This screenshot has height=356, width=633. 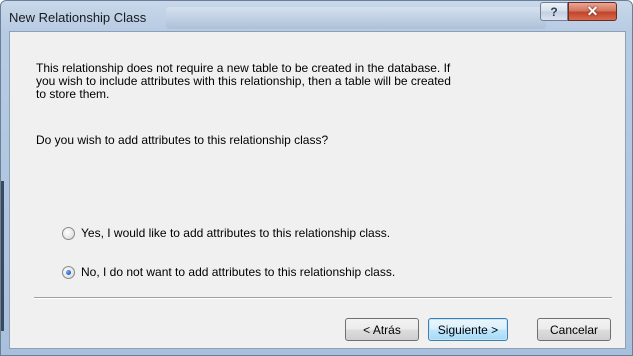 I want to click on background-toolbar-ghost, so click(x=356, y=18).